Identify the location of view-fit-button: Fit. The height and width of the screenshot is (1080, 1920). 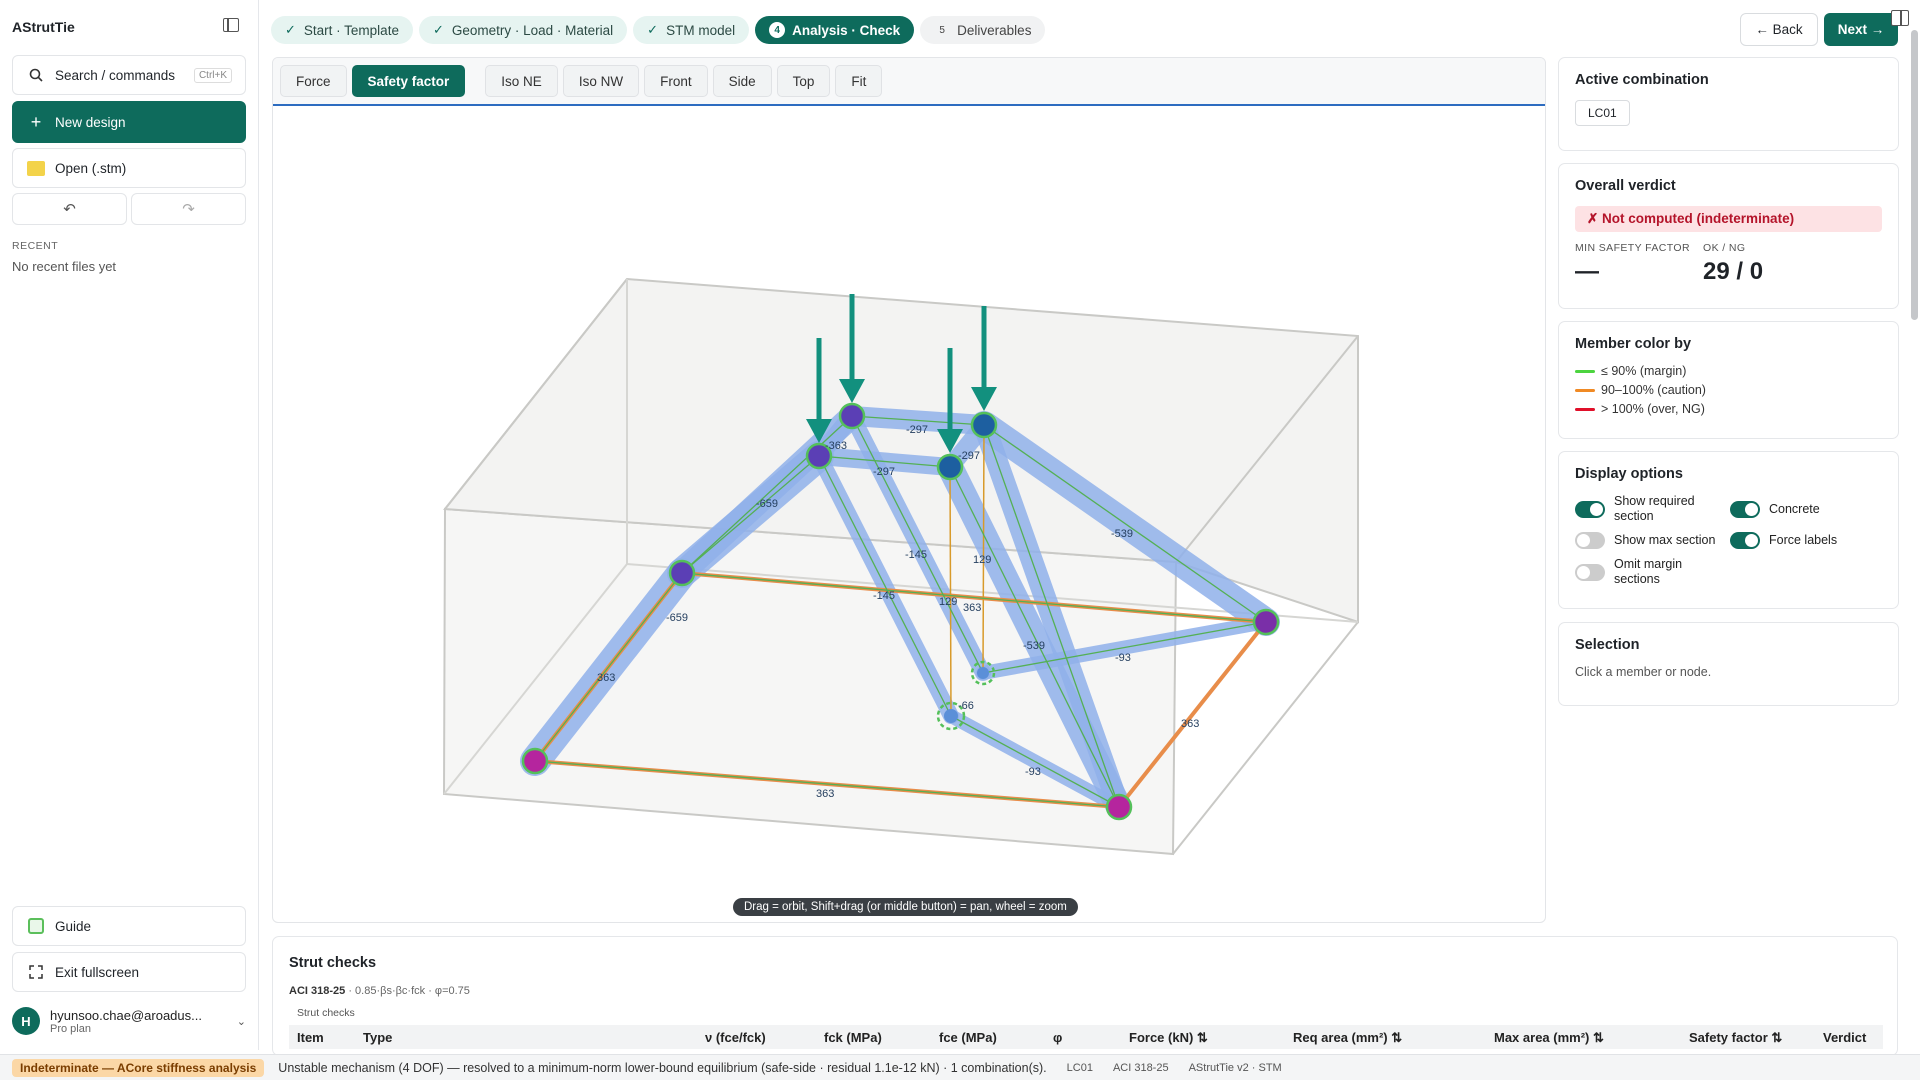
(859, 81).